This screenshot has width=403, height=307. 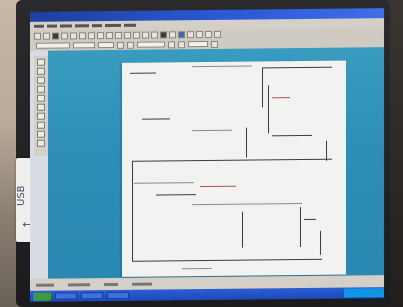 I want to click on select-tool-icon, so click(x=41, y=62).